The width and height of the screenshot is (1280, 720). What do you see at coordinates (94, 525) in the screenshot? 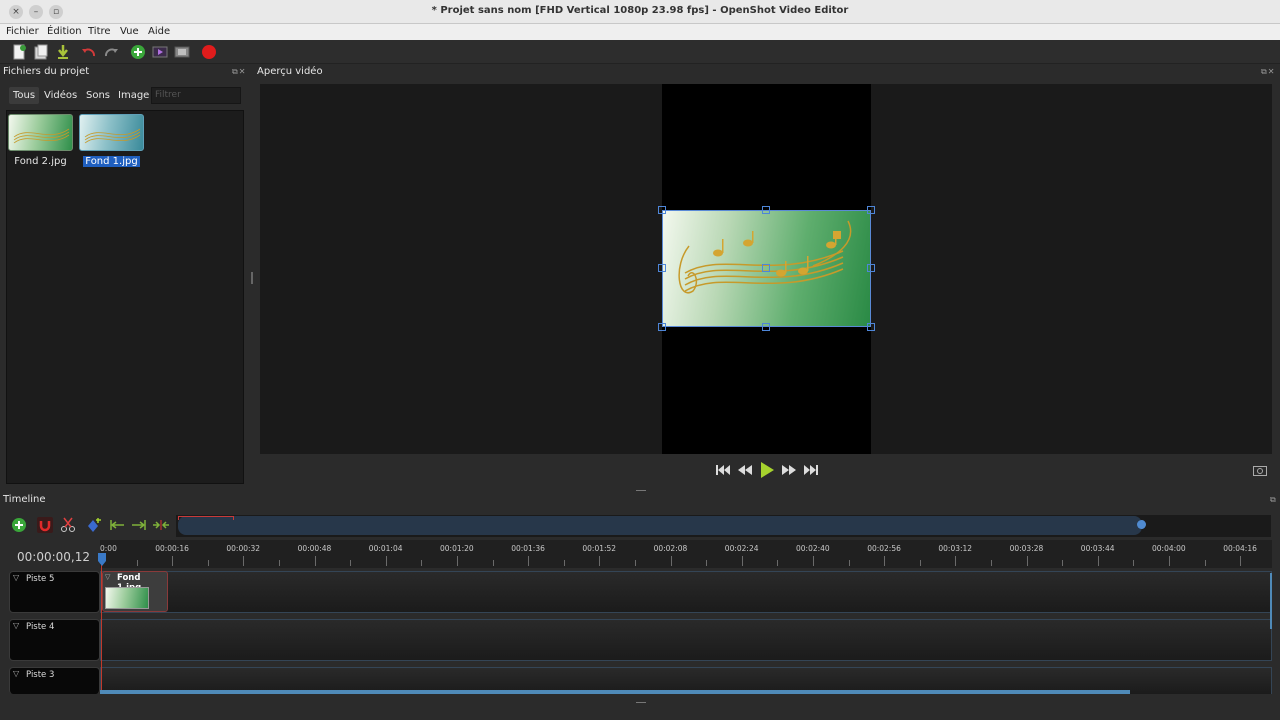
I see `add-marker-icon` at bounding box center [94, 525].